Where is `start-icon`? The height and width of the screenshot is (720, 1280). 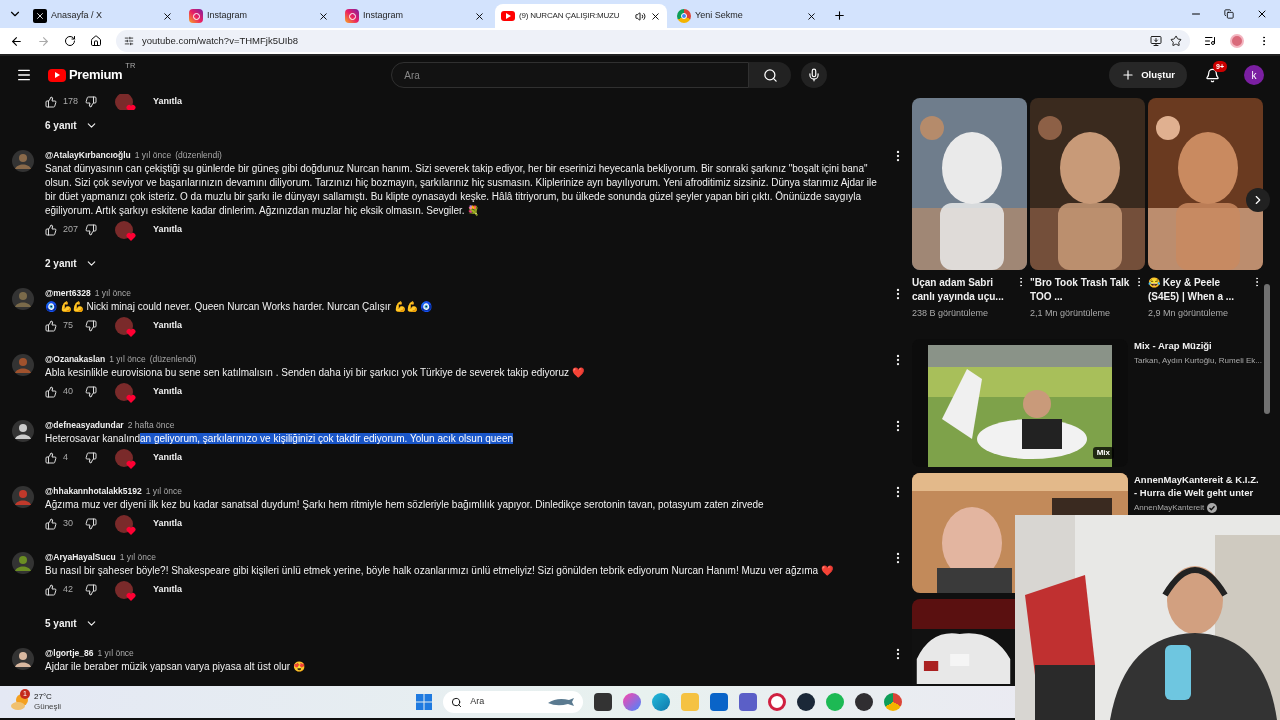
start-icon is located at coordinates (424, 702).